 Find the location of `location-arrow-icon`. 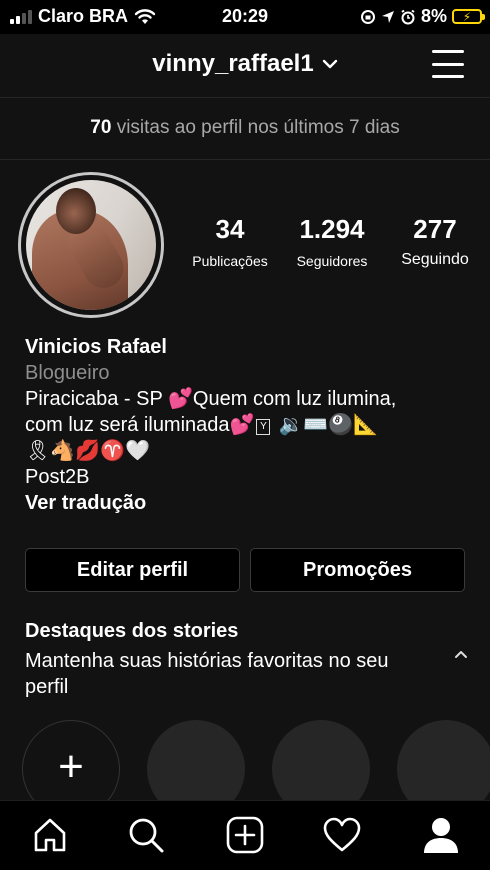

location-arrow-icon is located at coordinates (387, 16).